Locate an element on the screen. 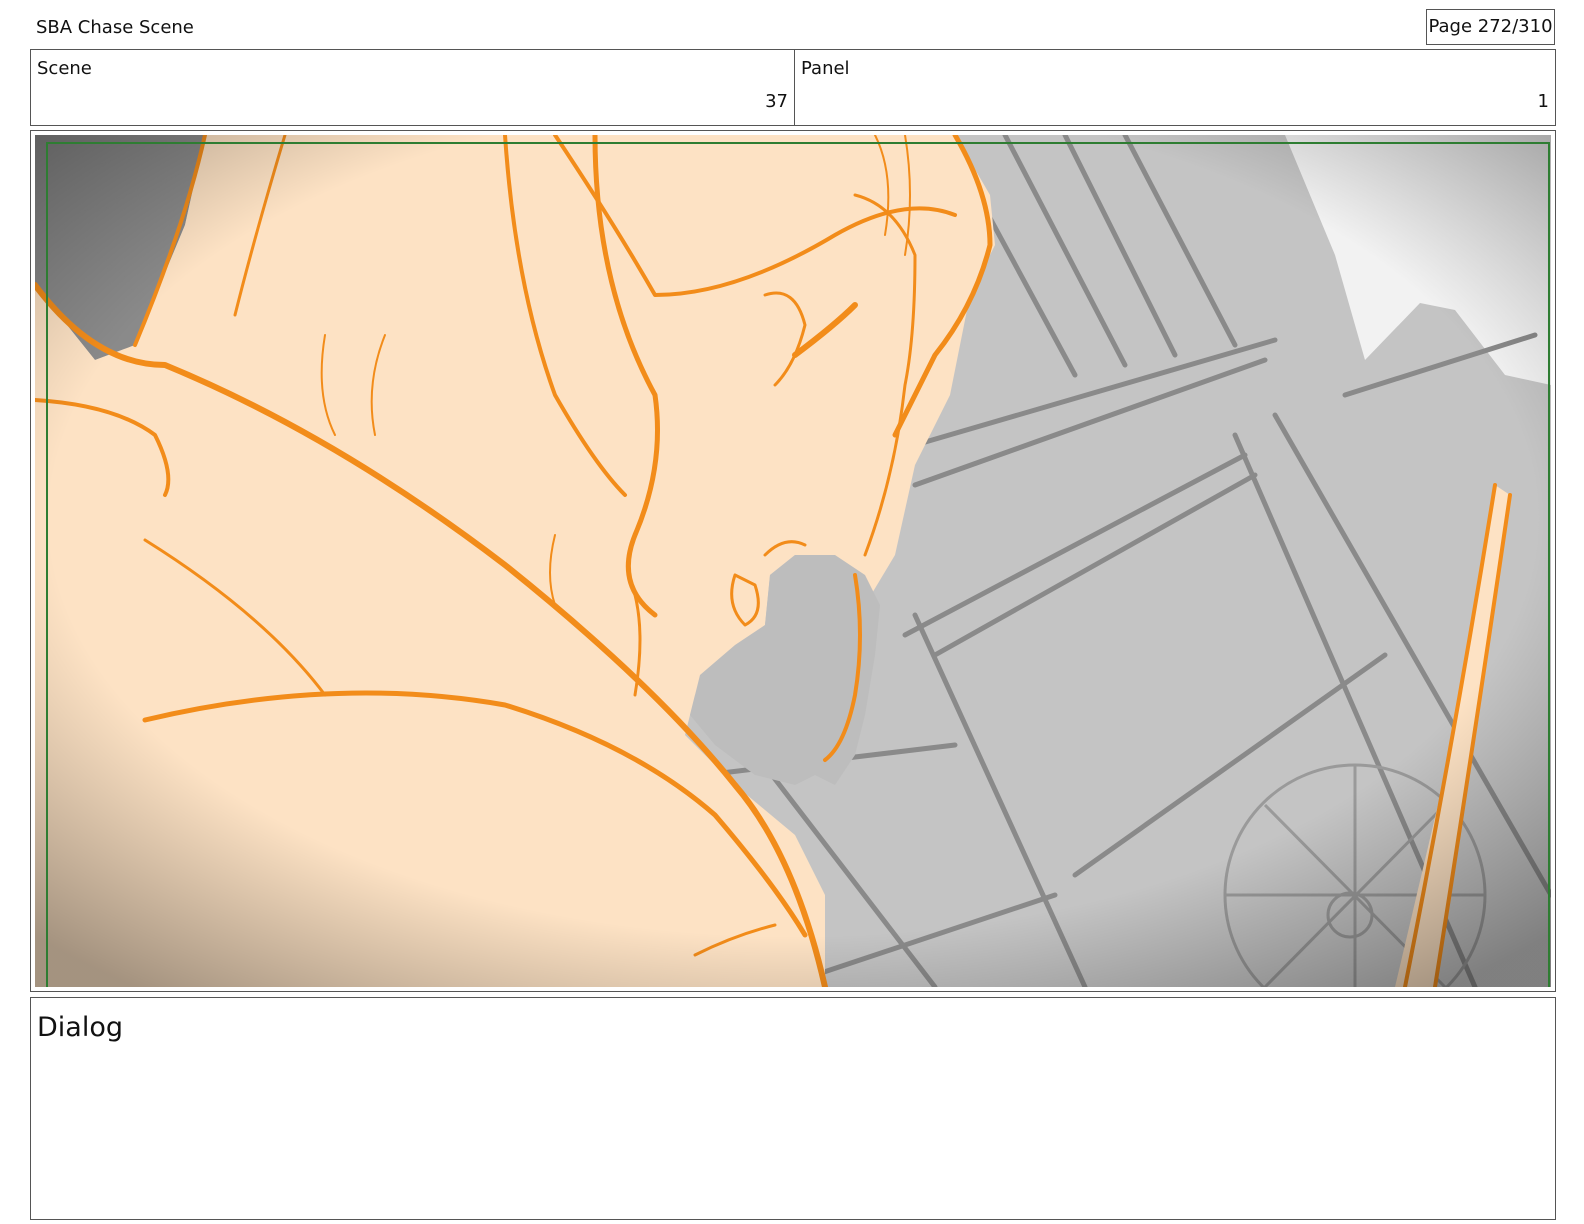 This screenshot has height=1224, width=1584. page-counter: Page 272/310 is located at coordinates (1490, 27).